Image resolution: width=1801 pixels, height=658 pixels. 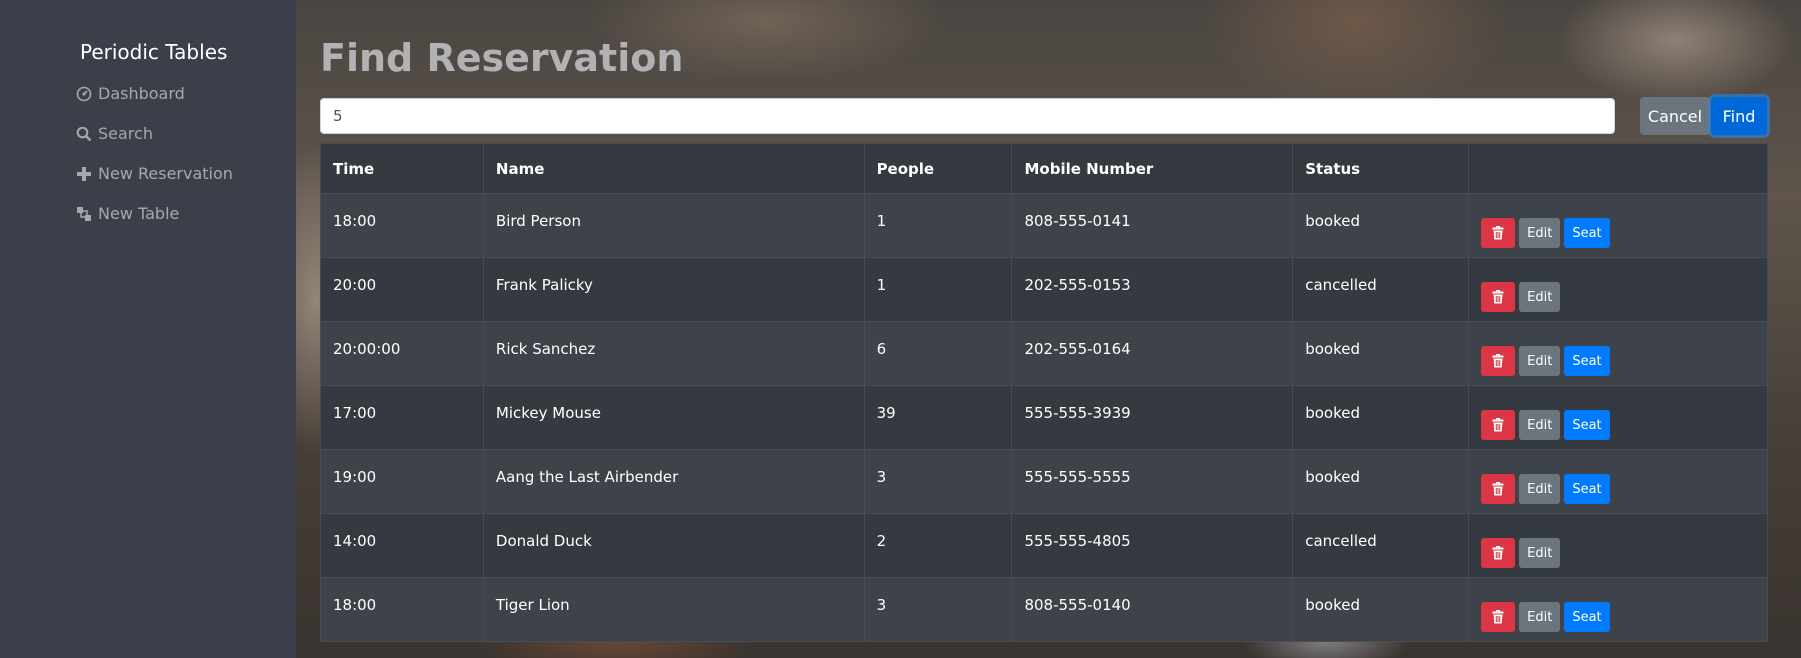 What do you see at coordinates (1739, 116) in the screenshot?
I see `find-button: Find` at bounding box center [1739, 116].